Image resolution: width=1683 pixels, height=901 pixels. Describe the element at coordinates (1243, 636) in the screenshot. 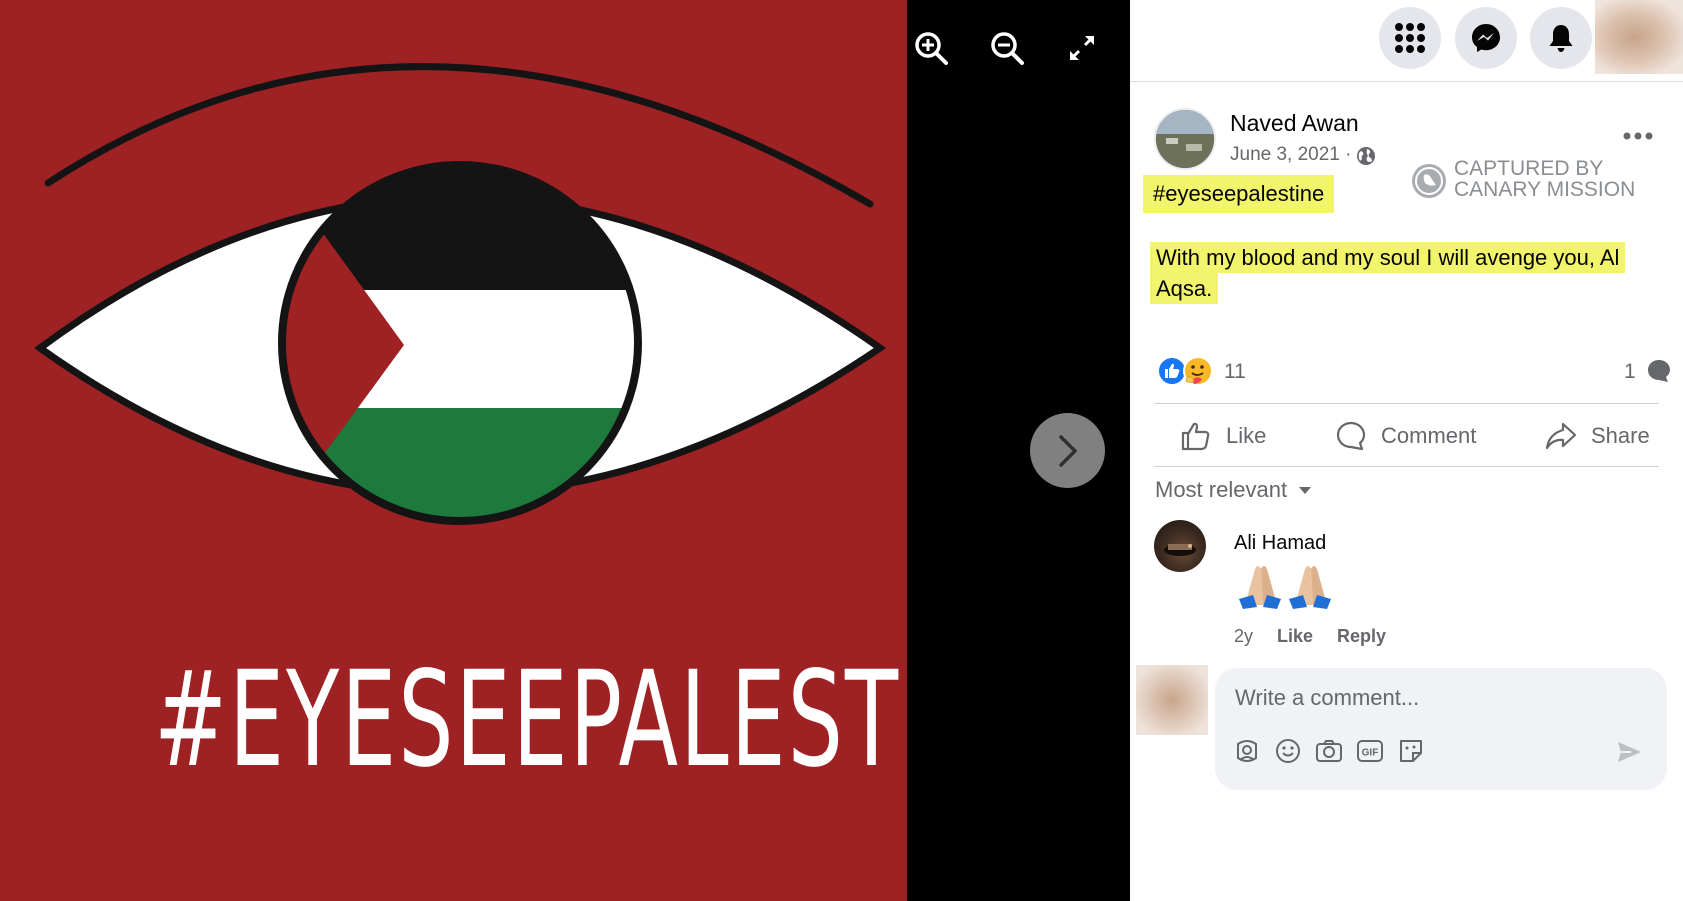

I see `comment-time: 2y` at that location.